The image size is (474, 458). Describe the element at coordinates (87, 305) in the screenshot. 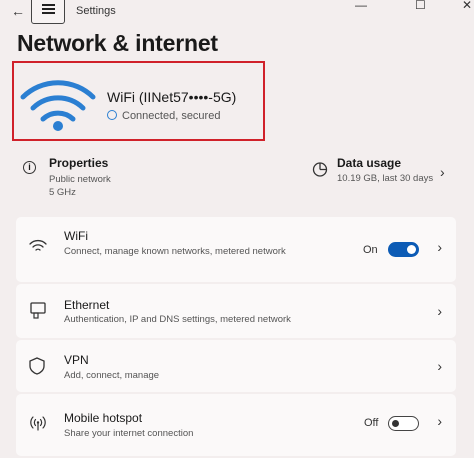

I see `ethernet-title: Ethernet` at that location.